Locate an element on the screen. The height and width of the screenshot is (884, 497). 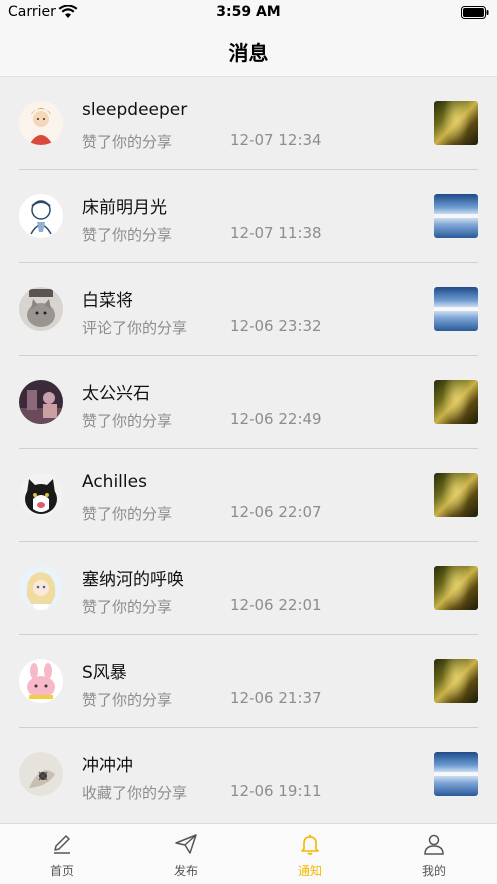
tab-label: 通知 is located at coordinates (309, 871).